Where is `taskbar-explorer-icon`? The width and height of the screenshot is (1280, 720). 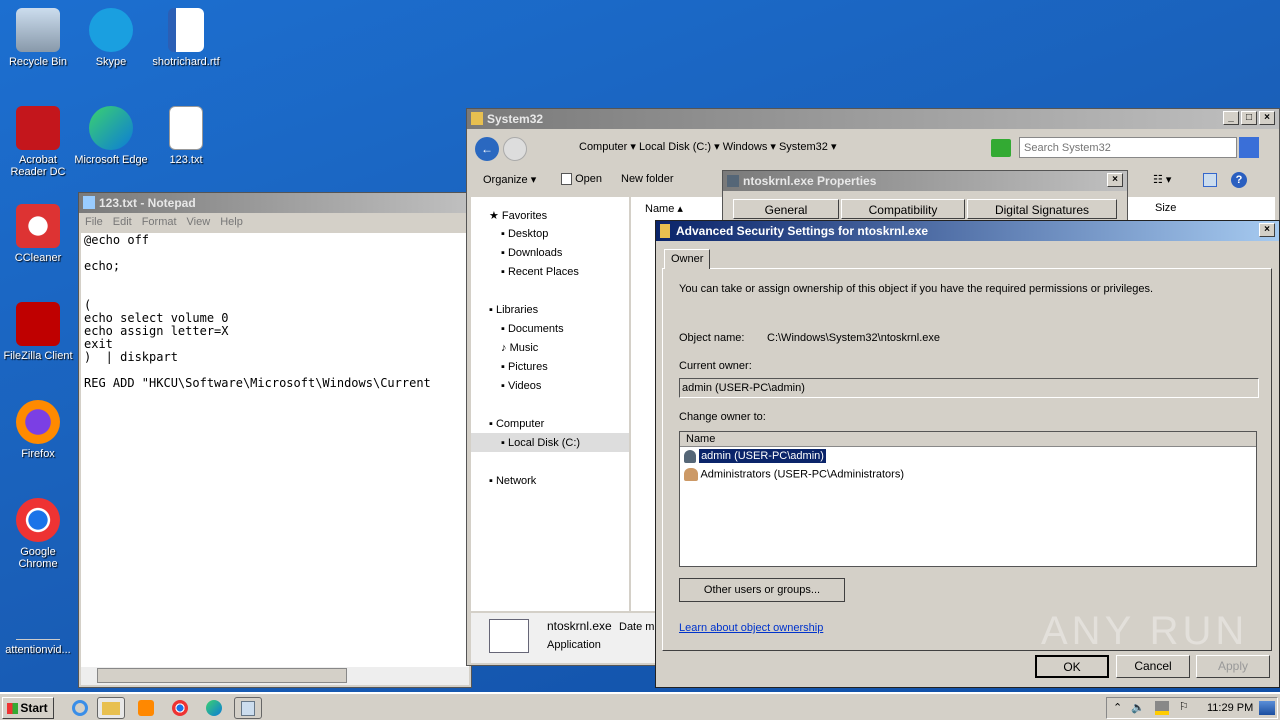 taskbar-explorer-icon is located at coordinates (111, 708).